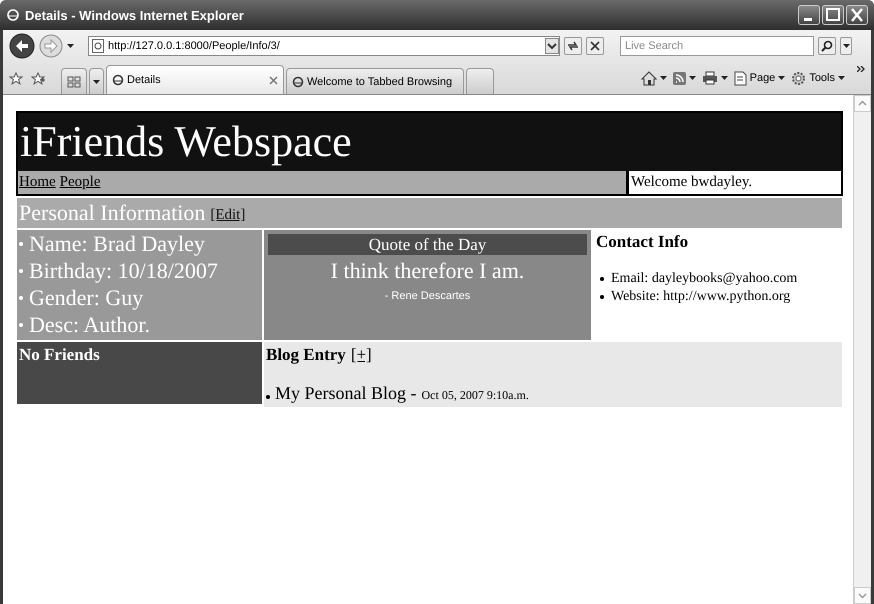  I want to click on printer-icon, so click(710, 78).